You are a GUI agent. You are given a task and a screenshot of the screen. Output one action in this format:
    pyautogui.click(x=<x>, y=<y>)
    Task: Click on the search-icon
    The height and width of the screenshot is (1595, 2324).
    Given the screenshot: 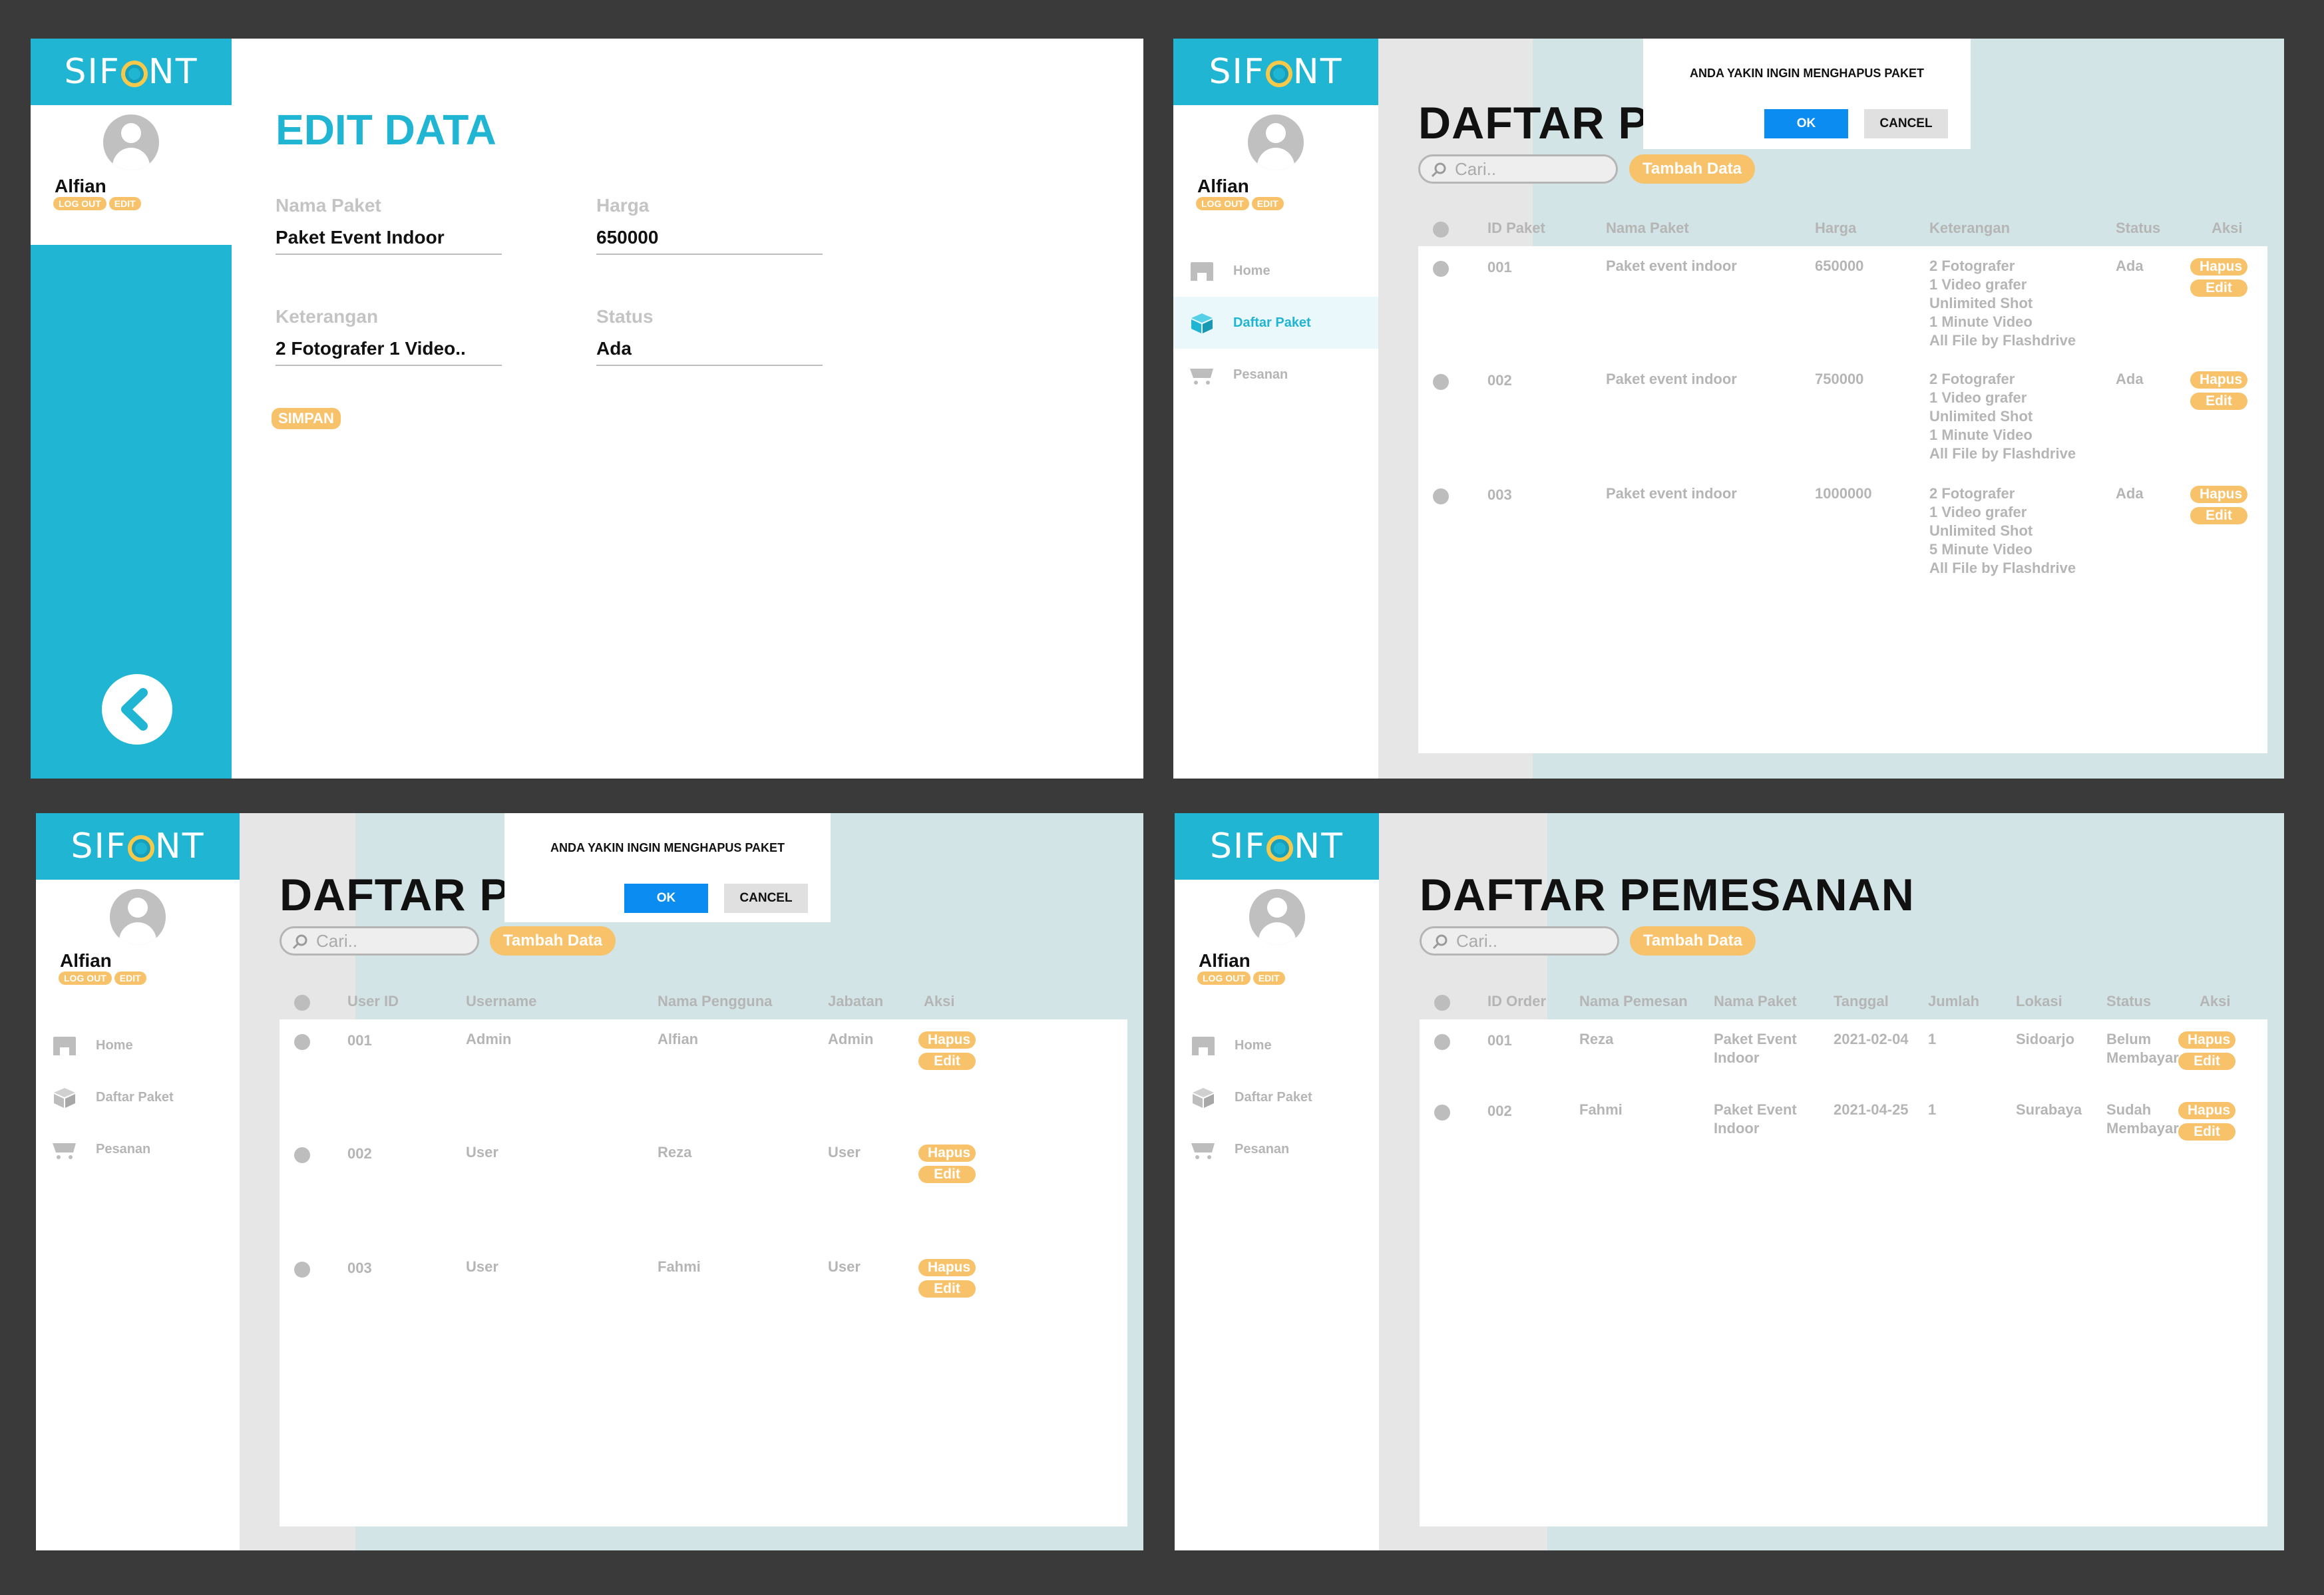 What is the action you would take?
    pyautogui.click(x=1440, y=942)
    